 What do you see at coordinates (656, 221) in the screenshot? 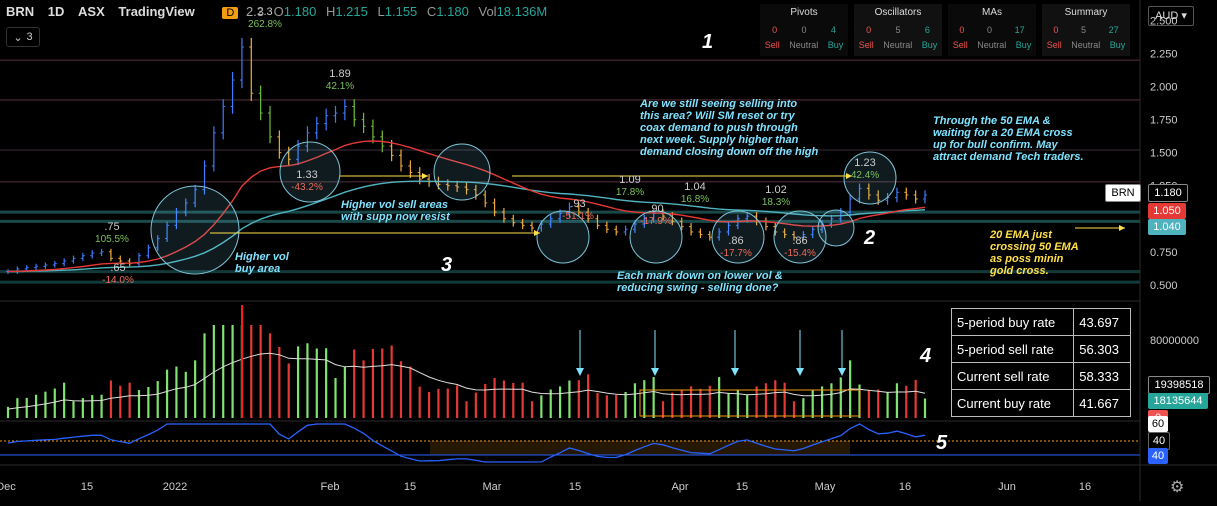
I see `swing-pct-label: -17.9%` at bounding box center [656, 221].